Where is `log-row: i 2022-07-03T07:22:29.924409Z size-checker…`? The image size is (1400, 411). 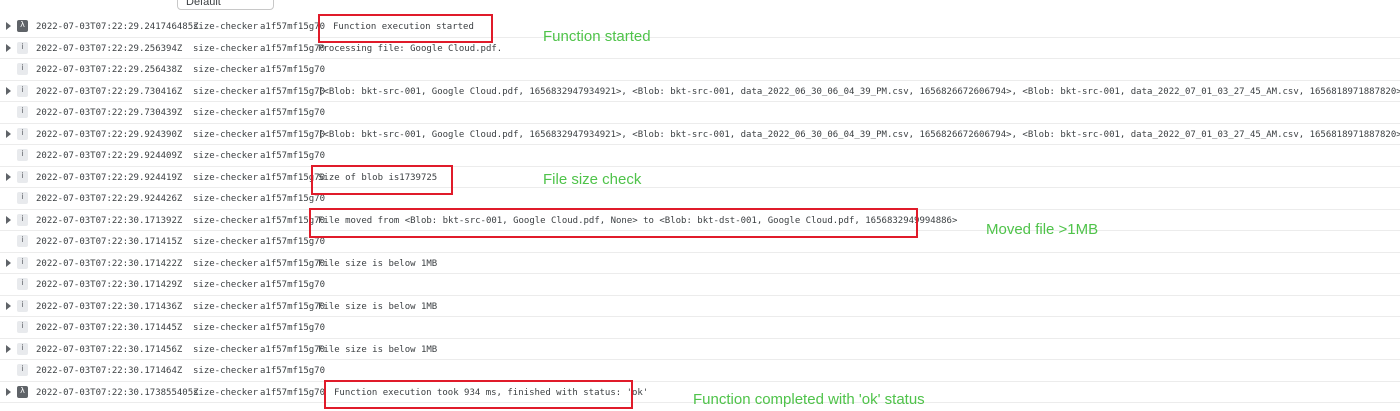
log-row: i 2022-07-03T07:22:29.924409Z size-checker… is located at coordinates (700, 156).